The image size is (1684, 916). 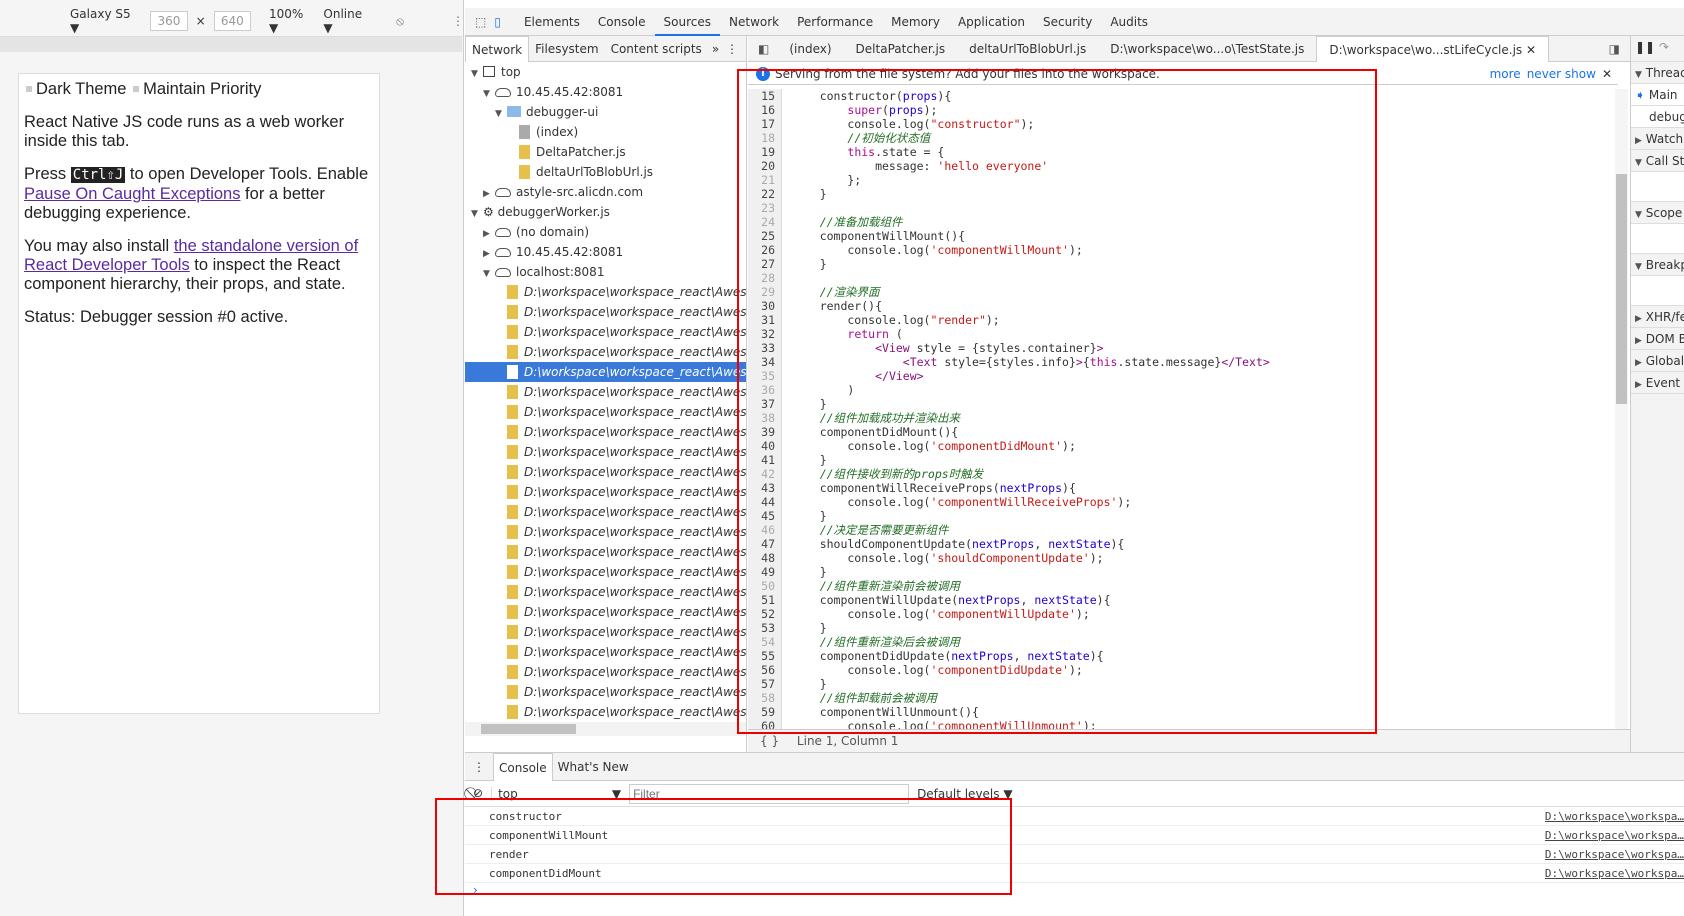 What do you see at coordinates (593, 767) in the screenshot?
I see `drawer-tab-what-s-new: What's New` at bounding box center [593, 767].